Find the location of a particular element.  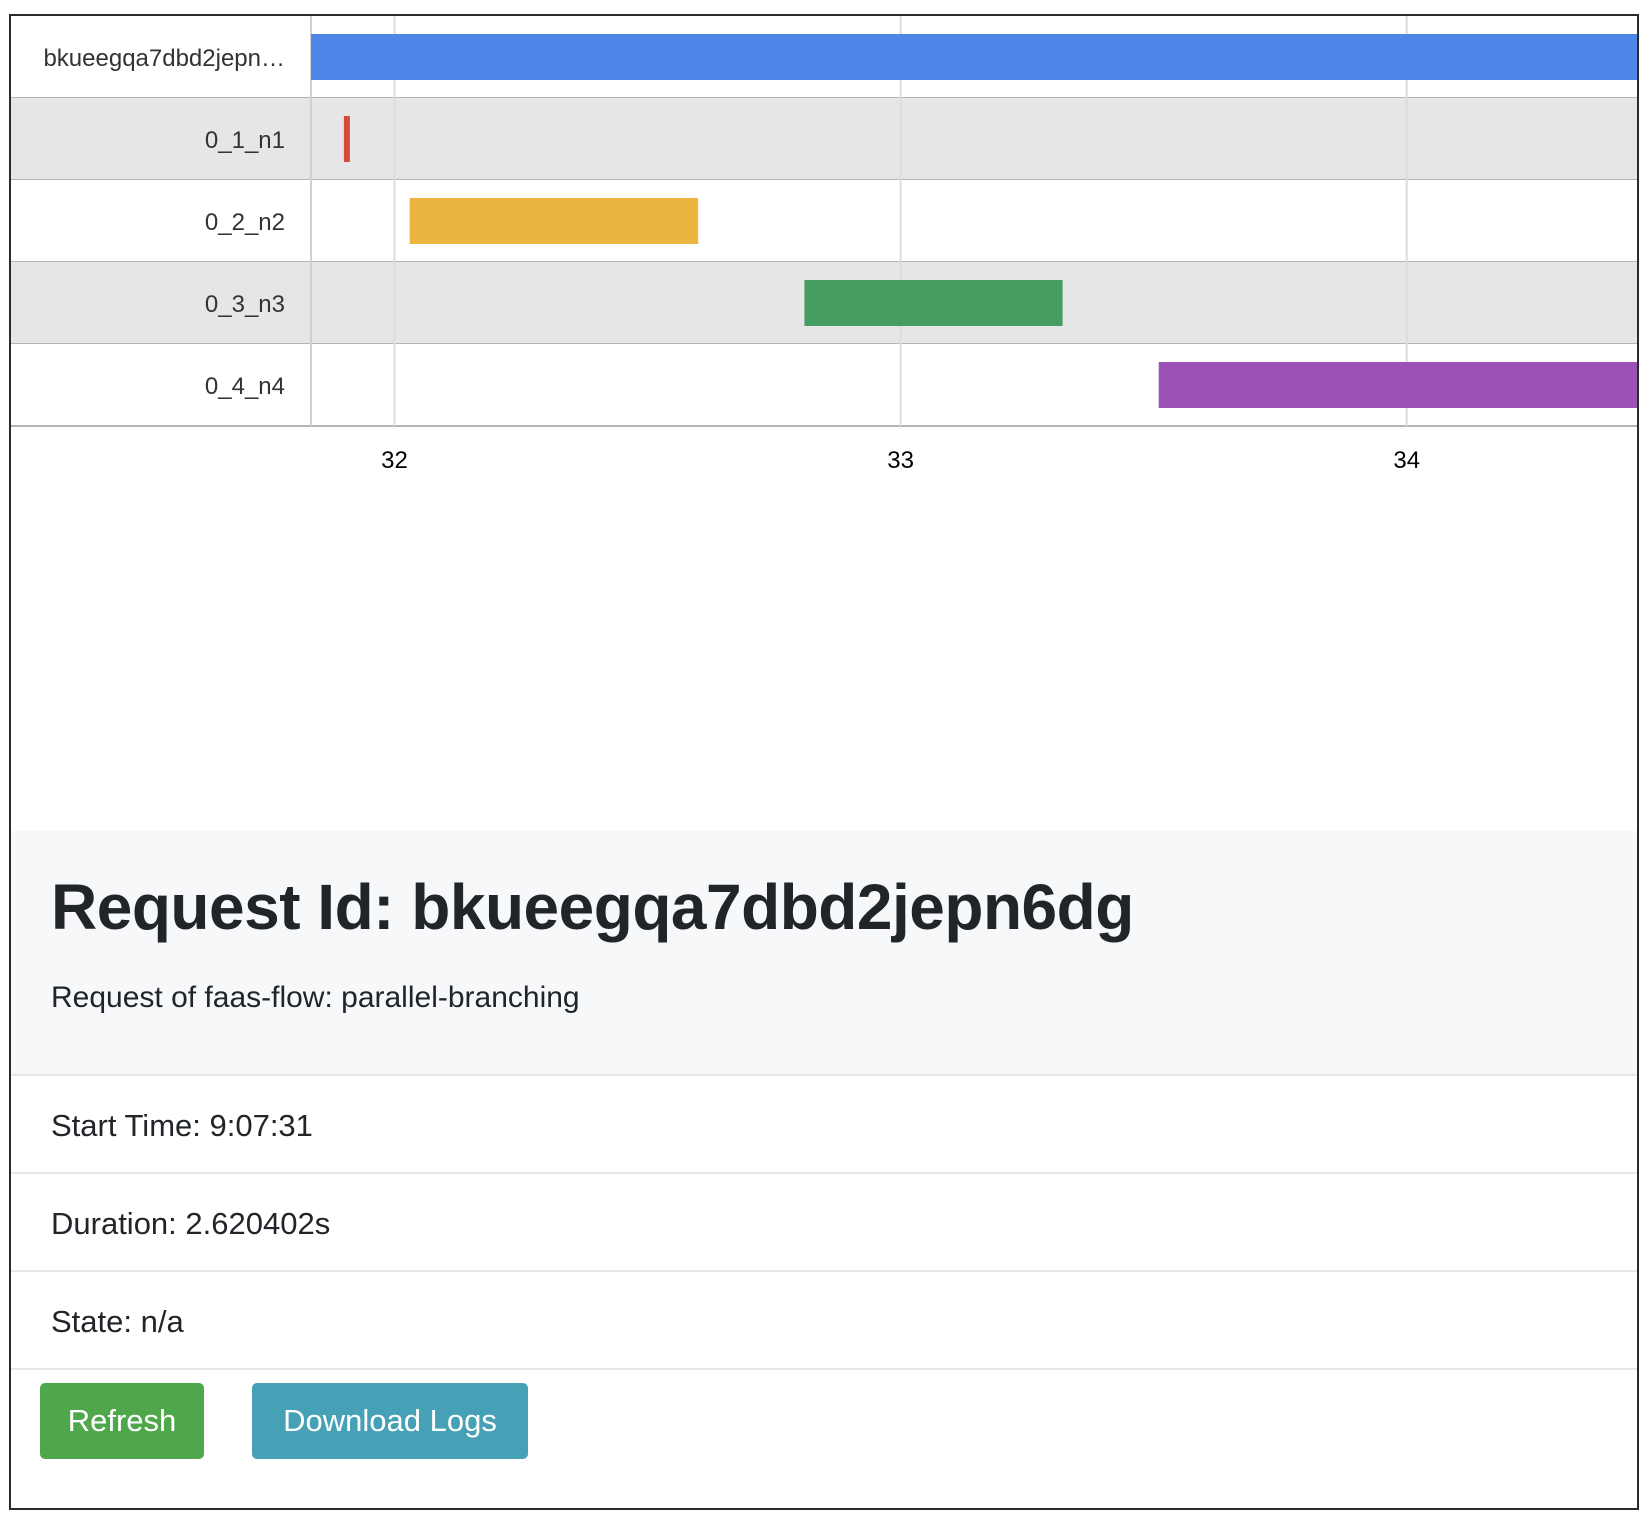

duration-text: Duration: 2.620402s is located at coordinates (191, 1223).